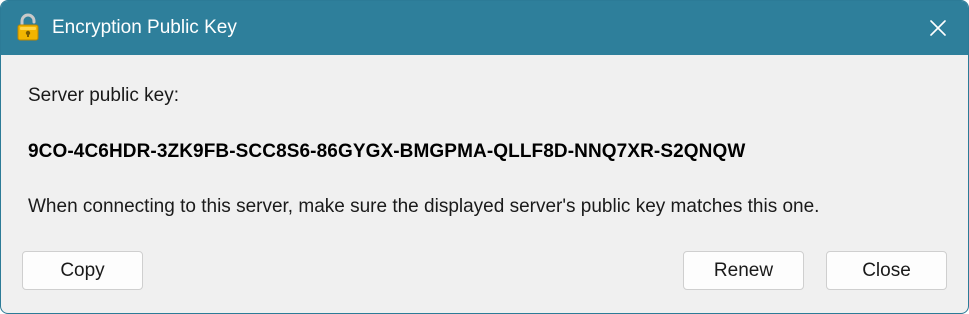  I want to click on close-button: Close, so click(886, 270).